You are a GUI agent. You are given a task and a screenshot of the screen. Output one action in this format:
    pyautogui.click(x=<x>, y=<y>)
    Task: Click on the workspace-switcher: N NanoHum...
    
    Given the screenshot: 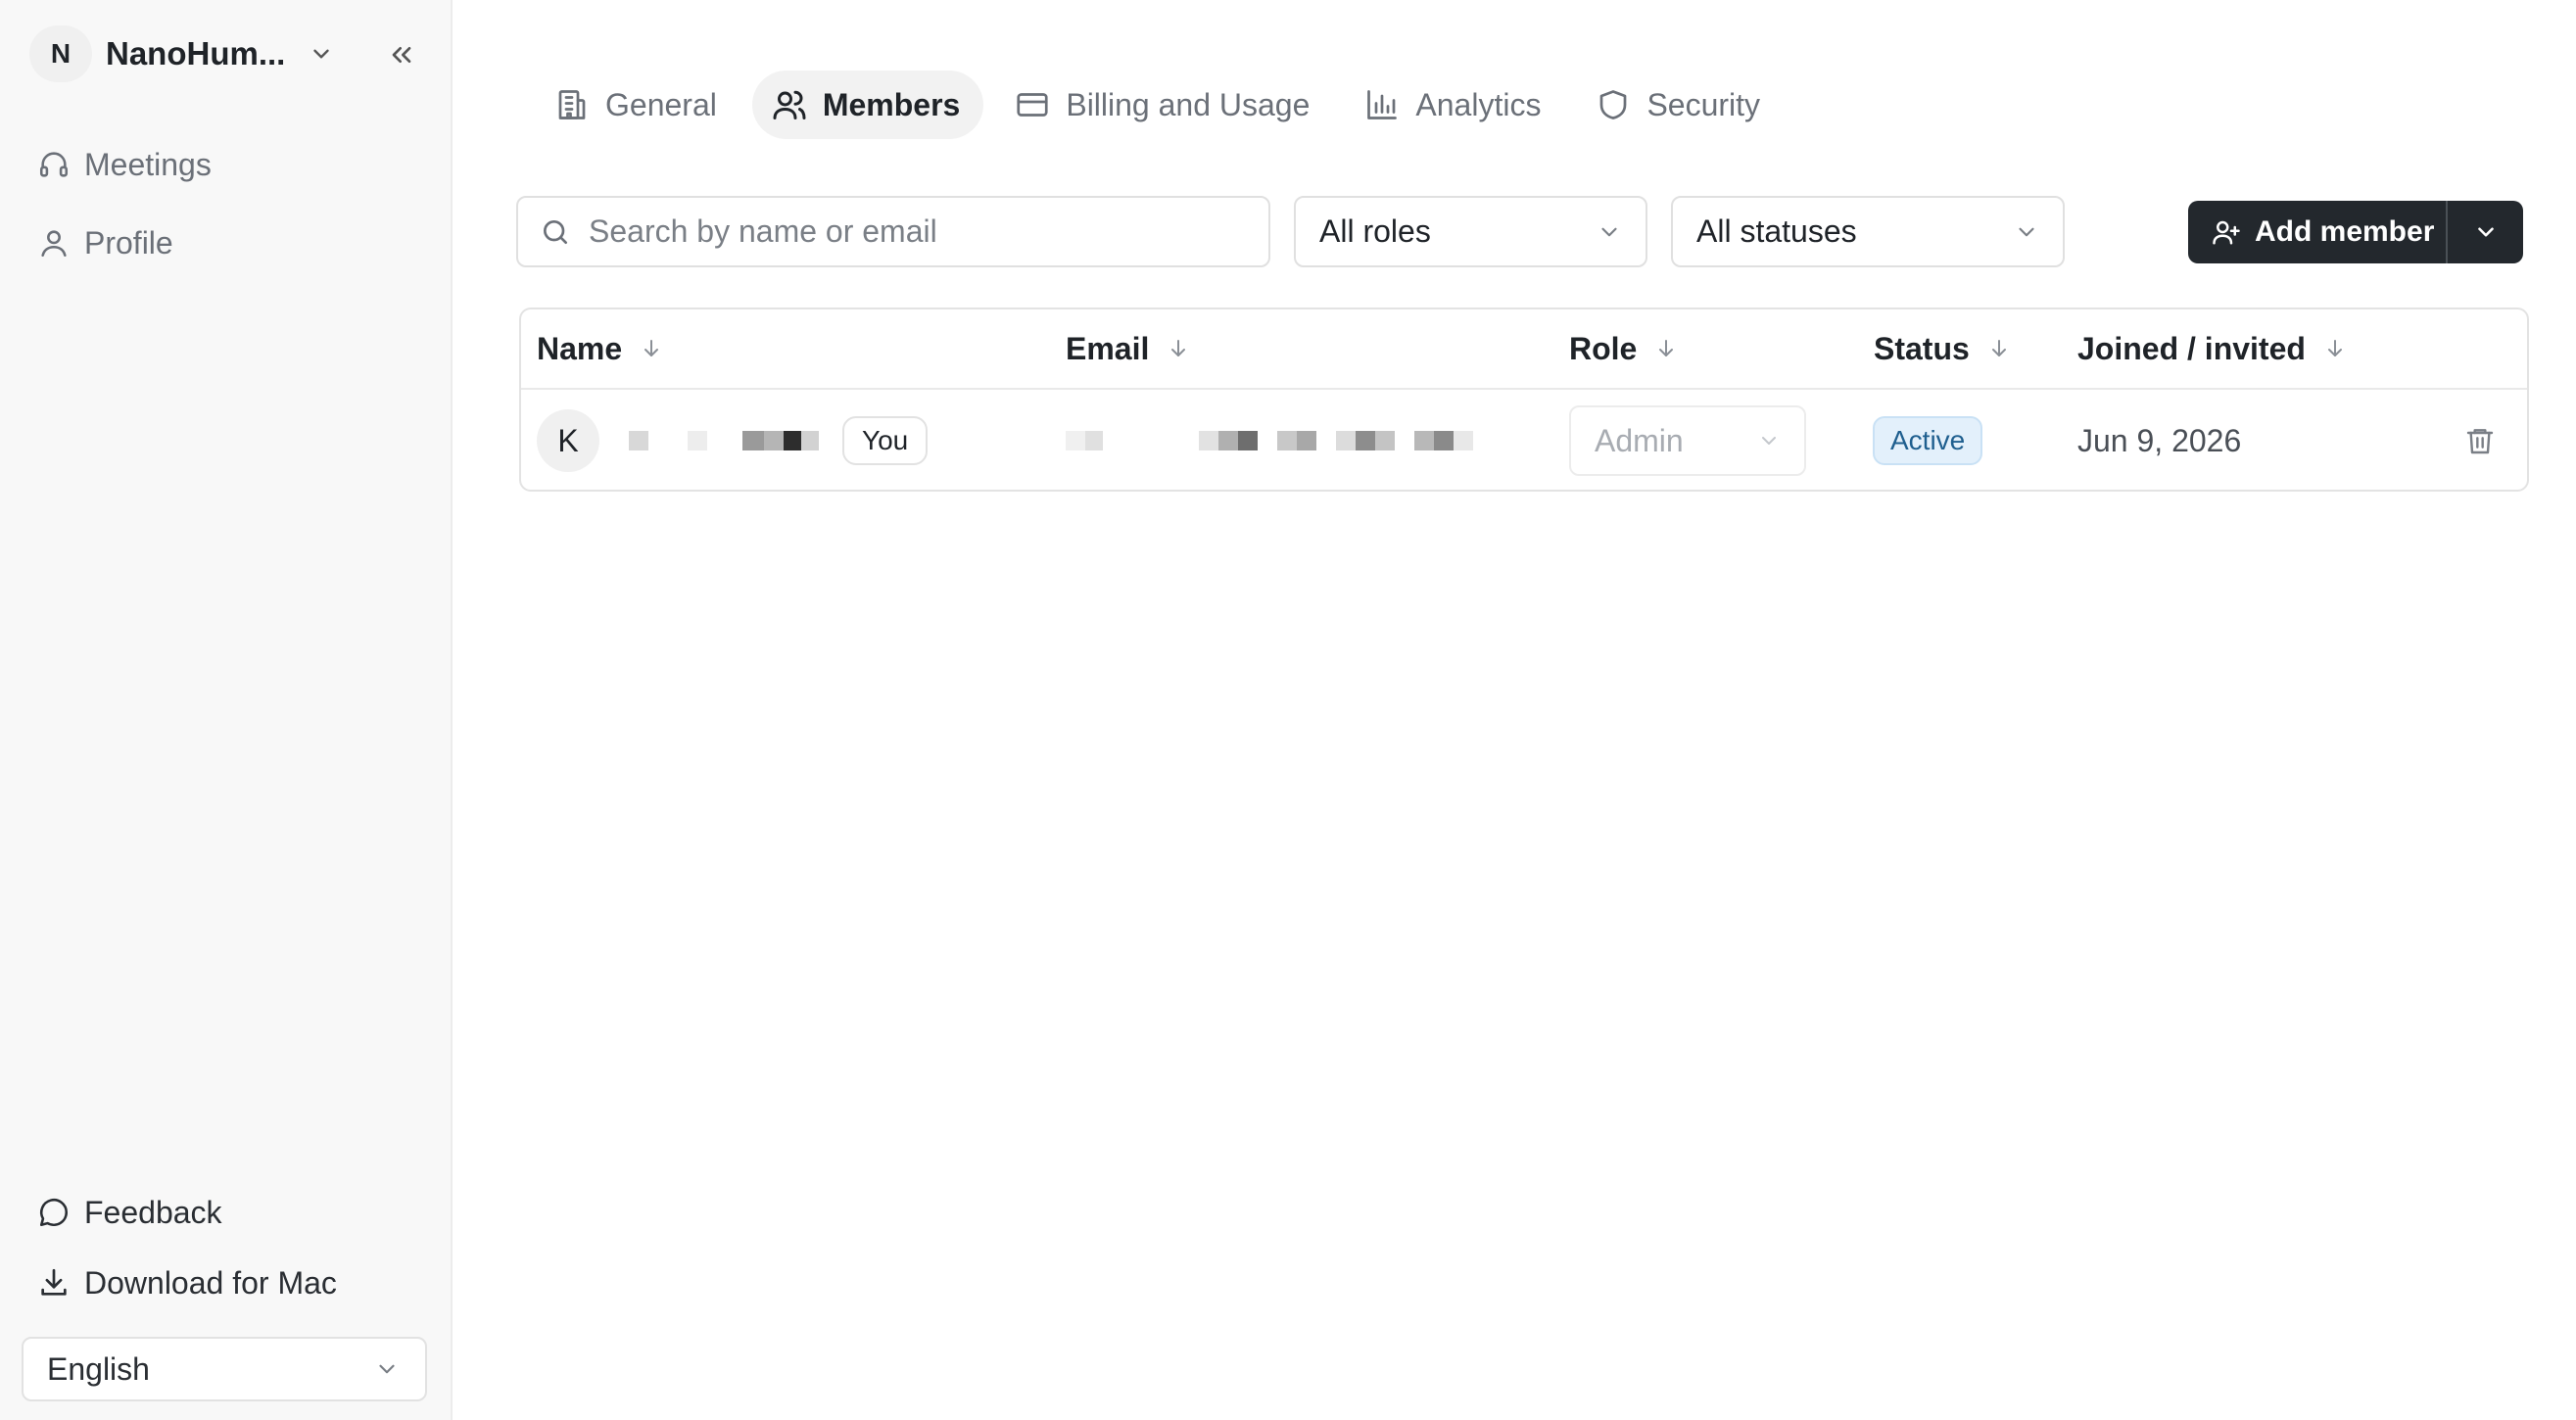 What is the action you would take?
    pyautogui.click(x=210, y=53)
    